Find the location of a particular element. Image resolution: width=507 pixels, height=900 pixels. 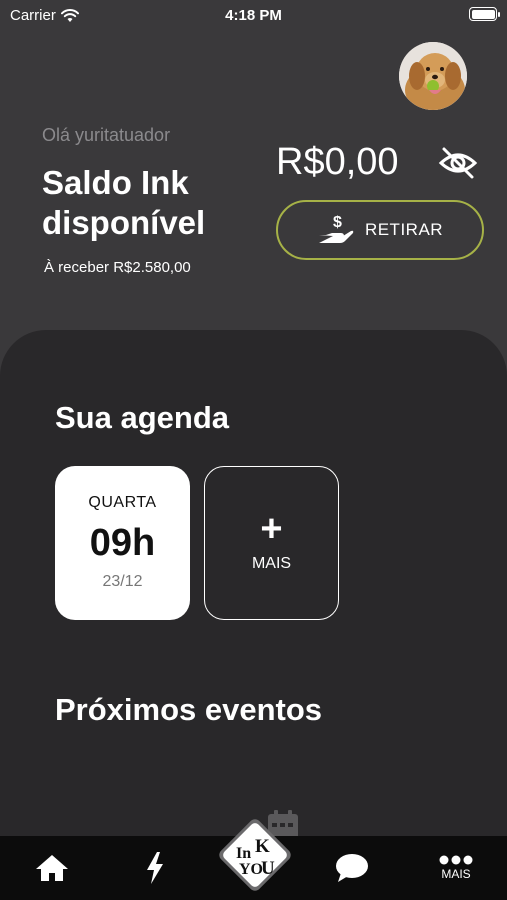

eye-slash-icon is located at coordinates (458, 163).